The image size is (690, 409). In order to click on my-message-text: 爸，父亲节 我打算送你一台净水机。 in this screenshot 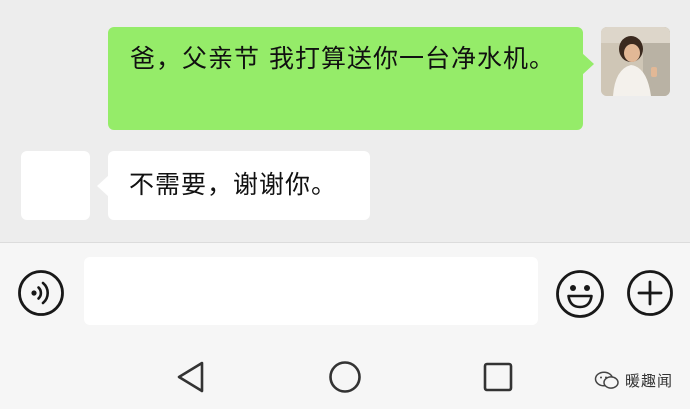, I will do `click(342, 58)`.